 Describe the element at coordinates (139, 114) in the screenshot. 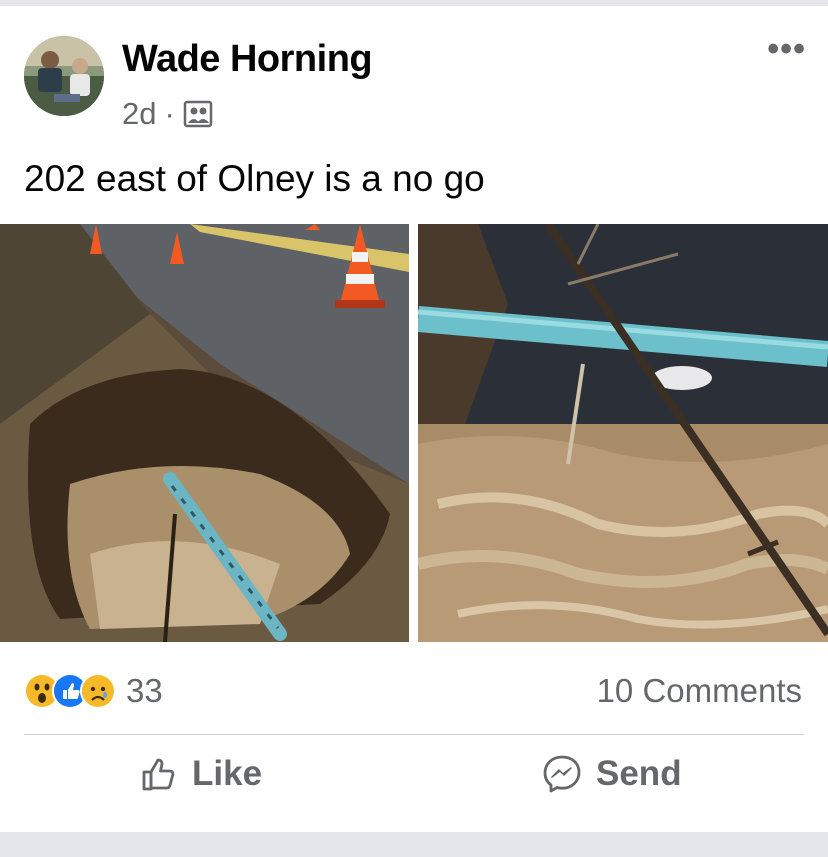

I see `post-timestamp: 2d` at that location.